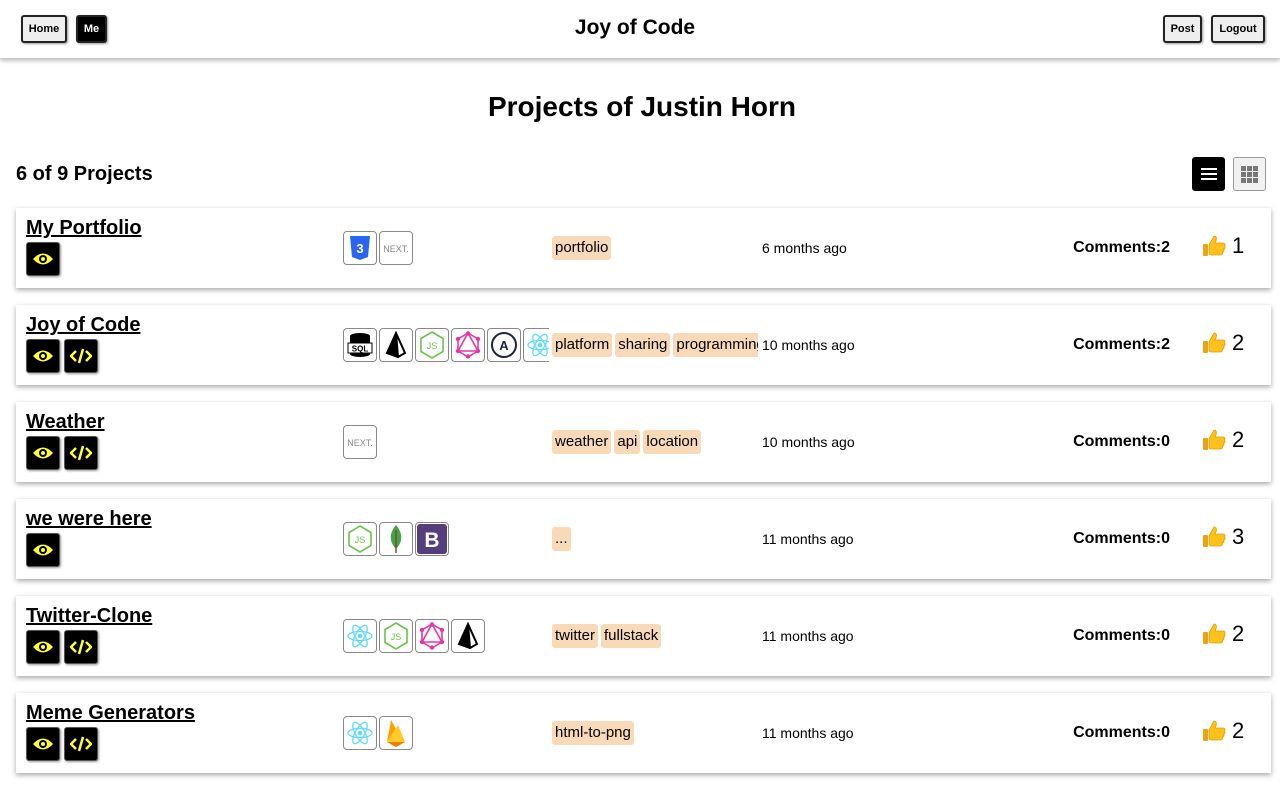 This screenshot has width=1280, height=800. Describe the element at coordinates (627, 442) in the screenshot. I see `tag-chip: api` at that location.